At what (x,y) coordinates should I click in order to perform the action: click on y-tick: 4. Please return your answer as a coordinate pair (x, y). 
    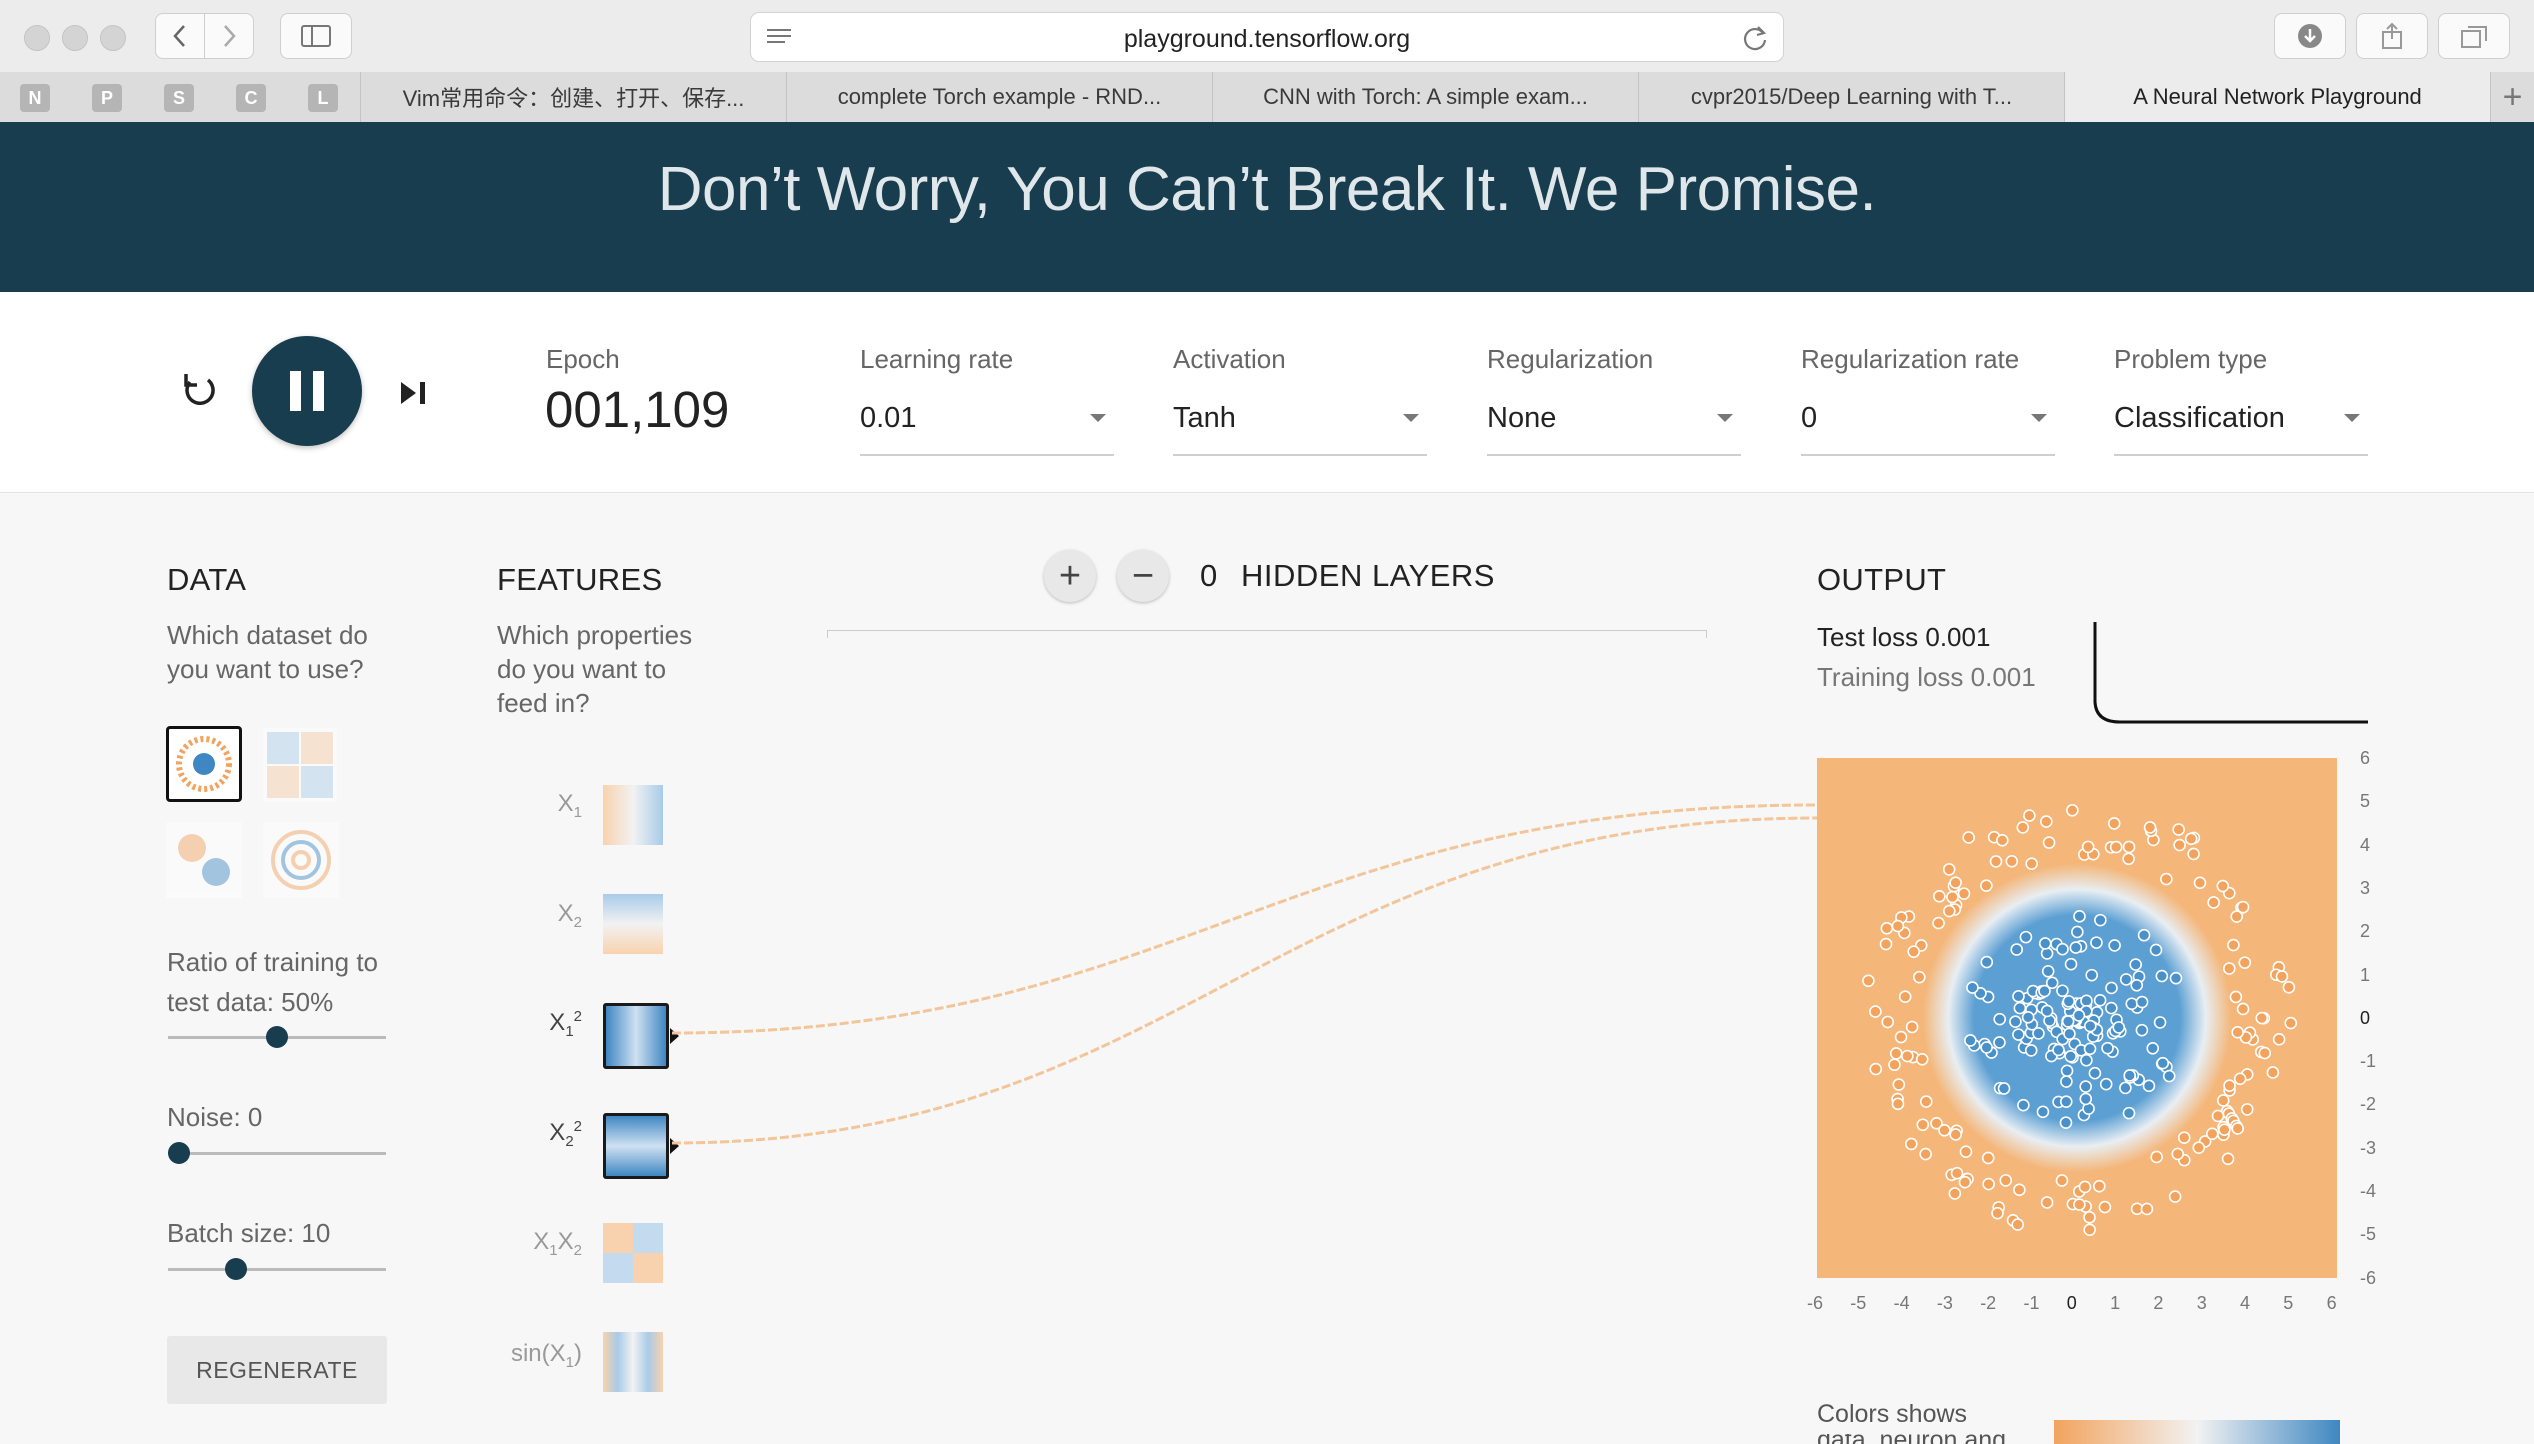
    Looking at the image, I should click on (2365, 844).